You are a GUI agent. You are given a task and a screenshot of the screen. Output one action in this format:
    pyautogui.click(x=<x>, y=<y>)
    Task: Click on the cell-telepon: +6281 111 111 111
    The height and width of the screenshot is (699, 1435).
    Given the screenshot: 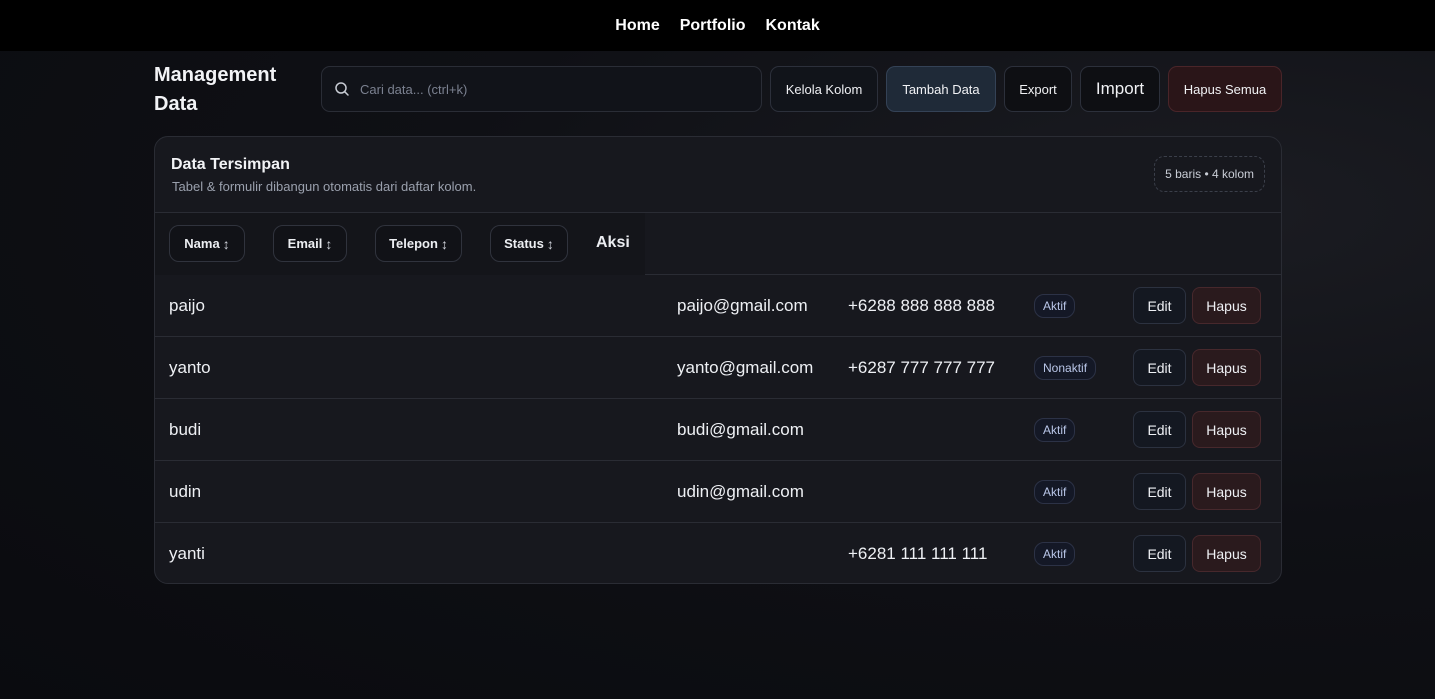 What is the action you would take?
    pyautogui.click(x=918, y=553)
    